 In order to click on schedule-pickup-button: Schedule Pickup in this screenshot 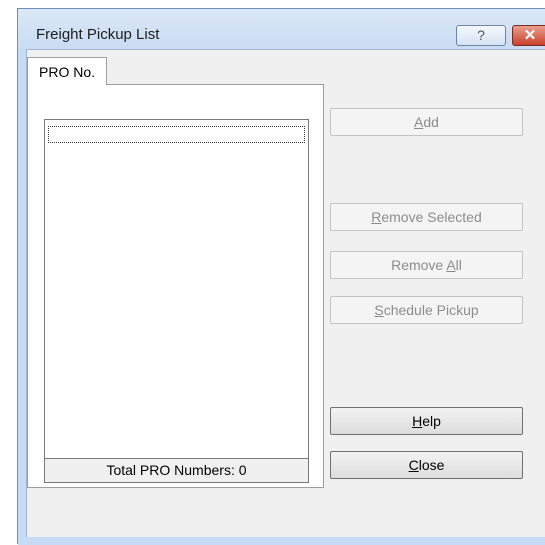, I will do `click(426, 310)`.